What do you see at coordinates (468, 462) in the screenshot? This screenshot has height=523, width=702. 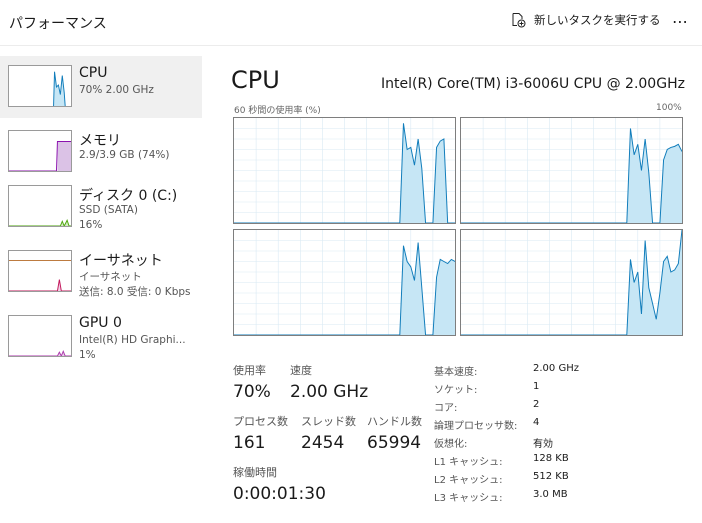 I see `info-label: L1 キャッシュ:` at bounding box center [468, 462].